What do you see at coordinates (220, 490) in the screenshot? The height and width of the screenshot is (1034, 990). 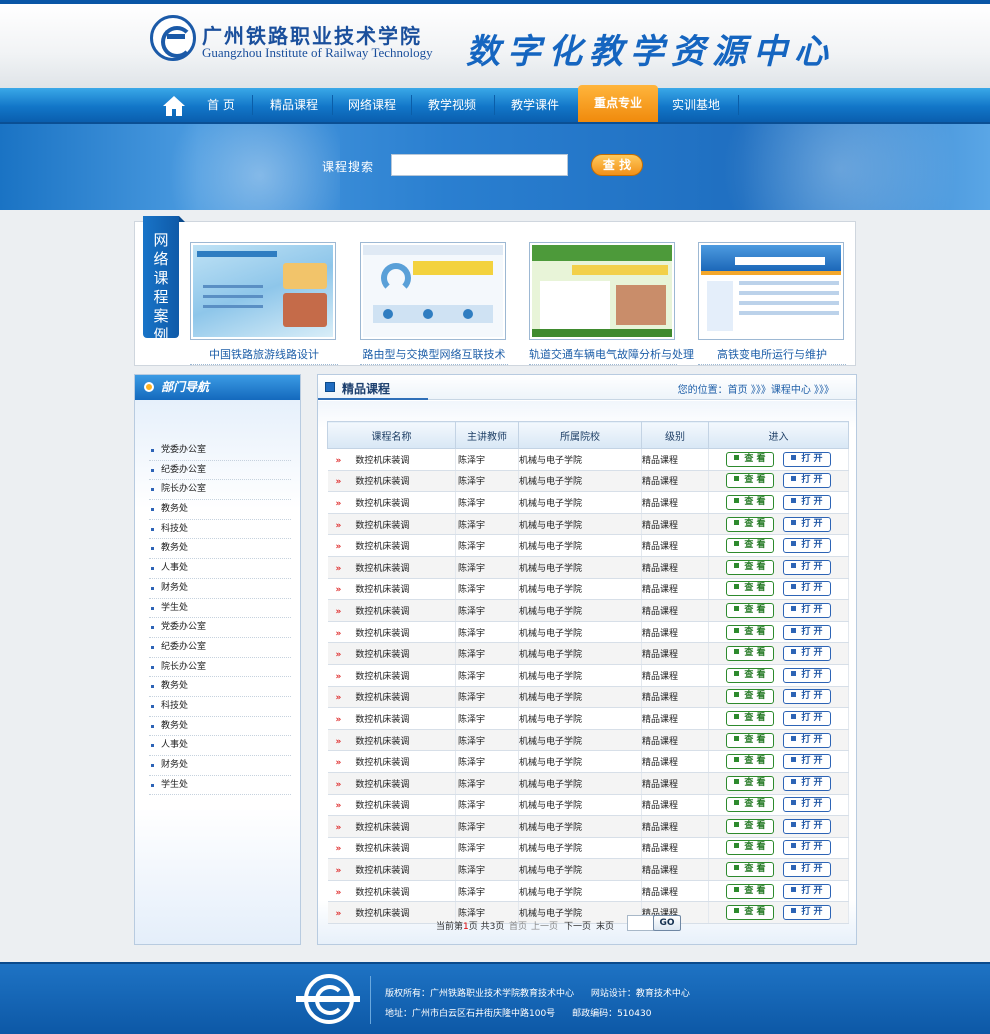 I see `sidebar-item: 院长办公室` at bounding box center [220, 490].